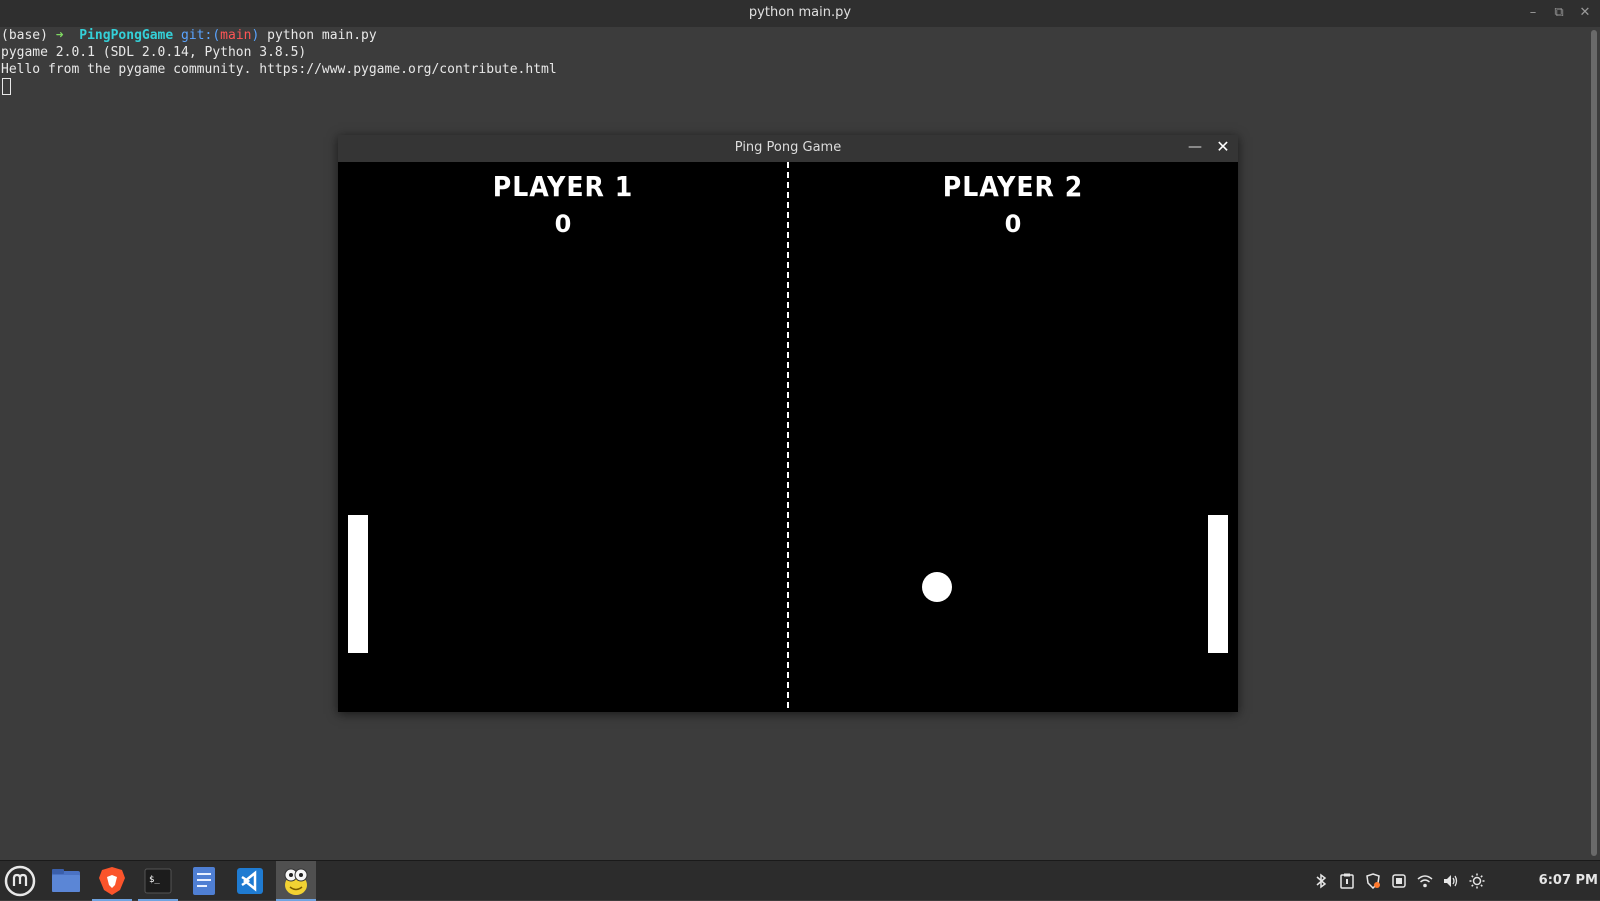  Describe the element at coordinates (800, 880) in the screenshot. I see `taskbar: $_ 6:07 PM` at that location.